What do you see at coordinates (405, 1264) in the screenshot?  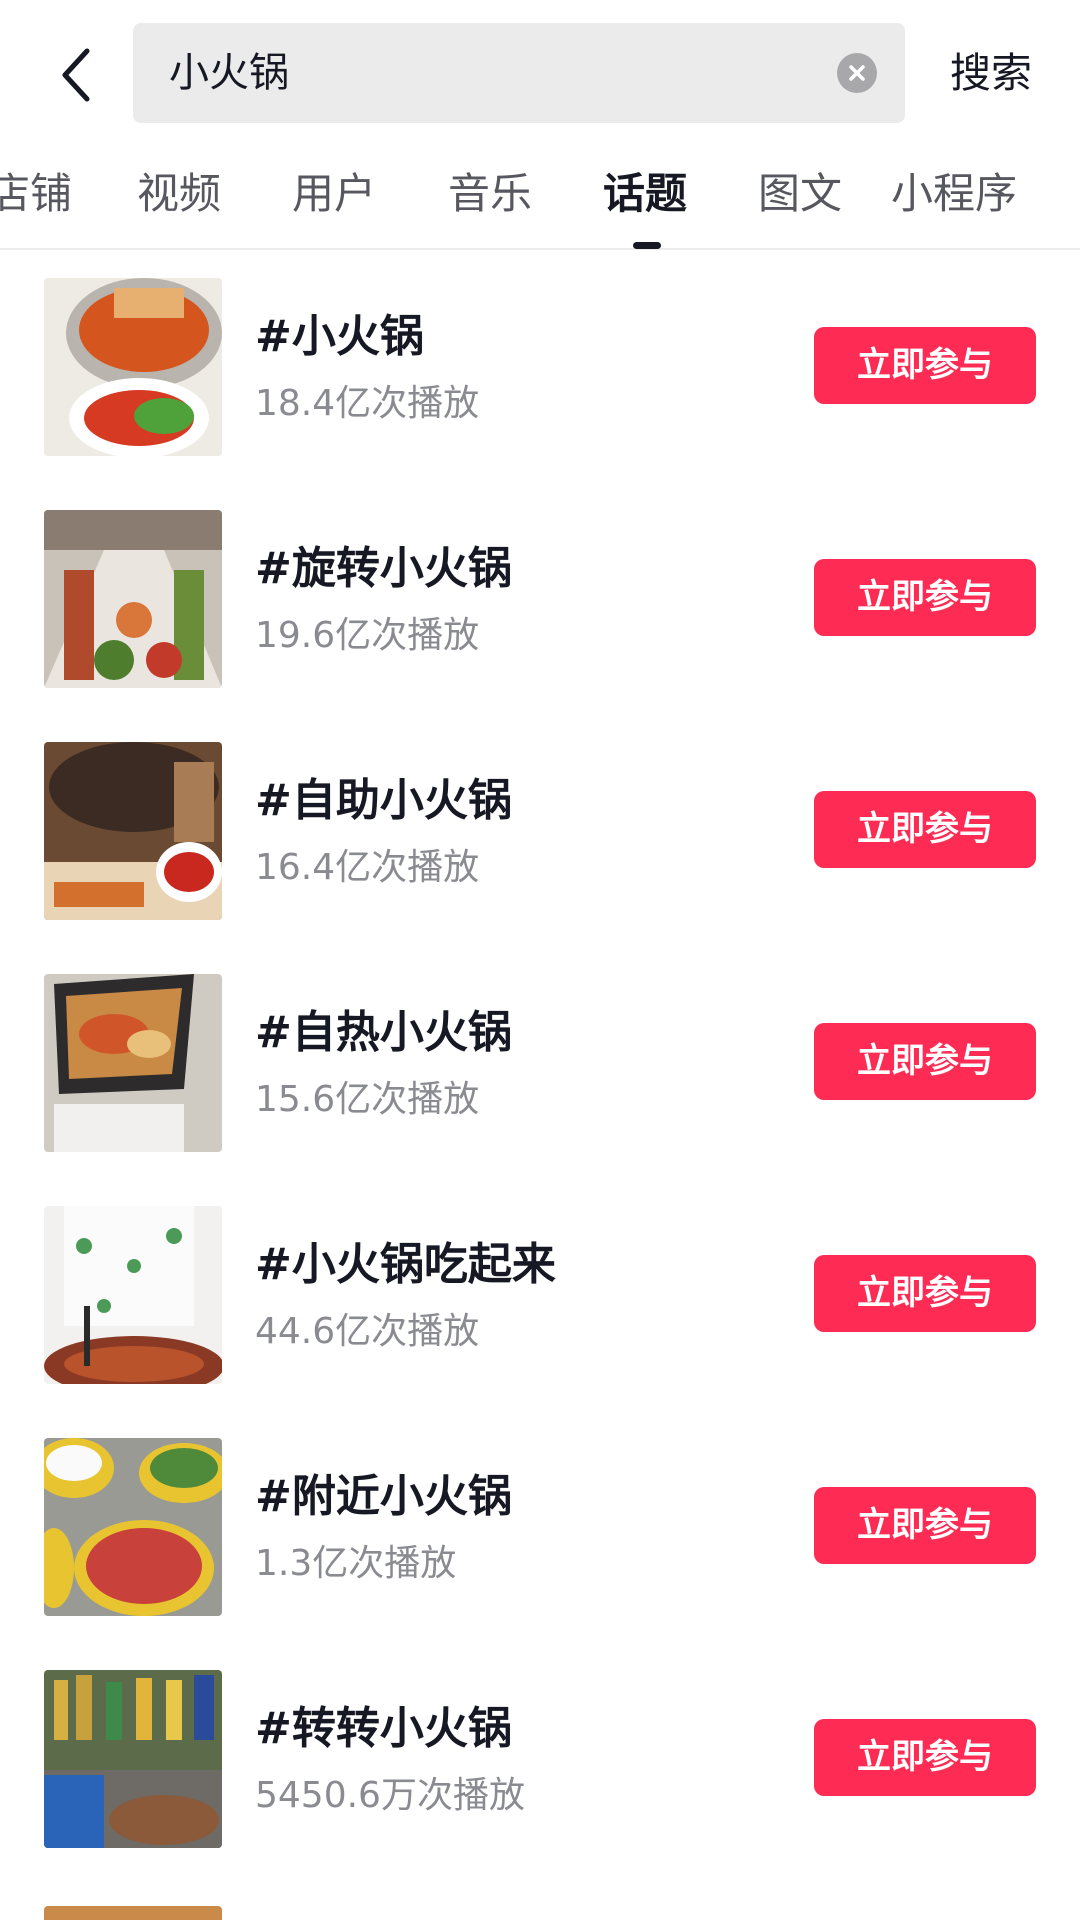 I see `topic-title: #小火锅吃起来` at bounding box center [405, 1264].